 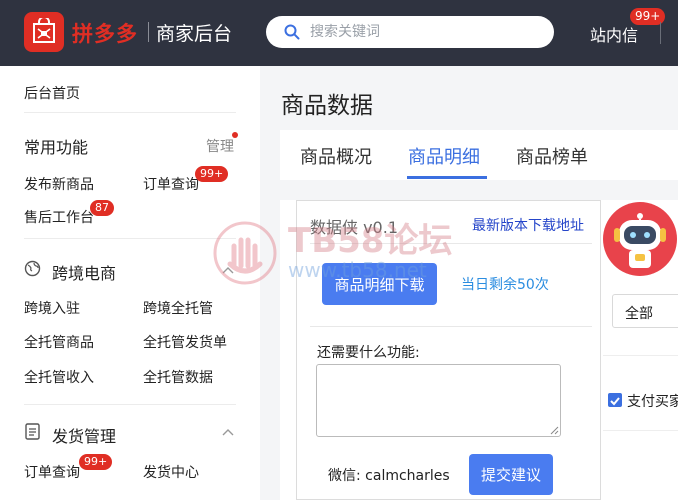 I want to click on sidebar-section-crossborder: 跨境电商, so click(x=84, y=272).